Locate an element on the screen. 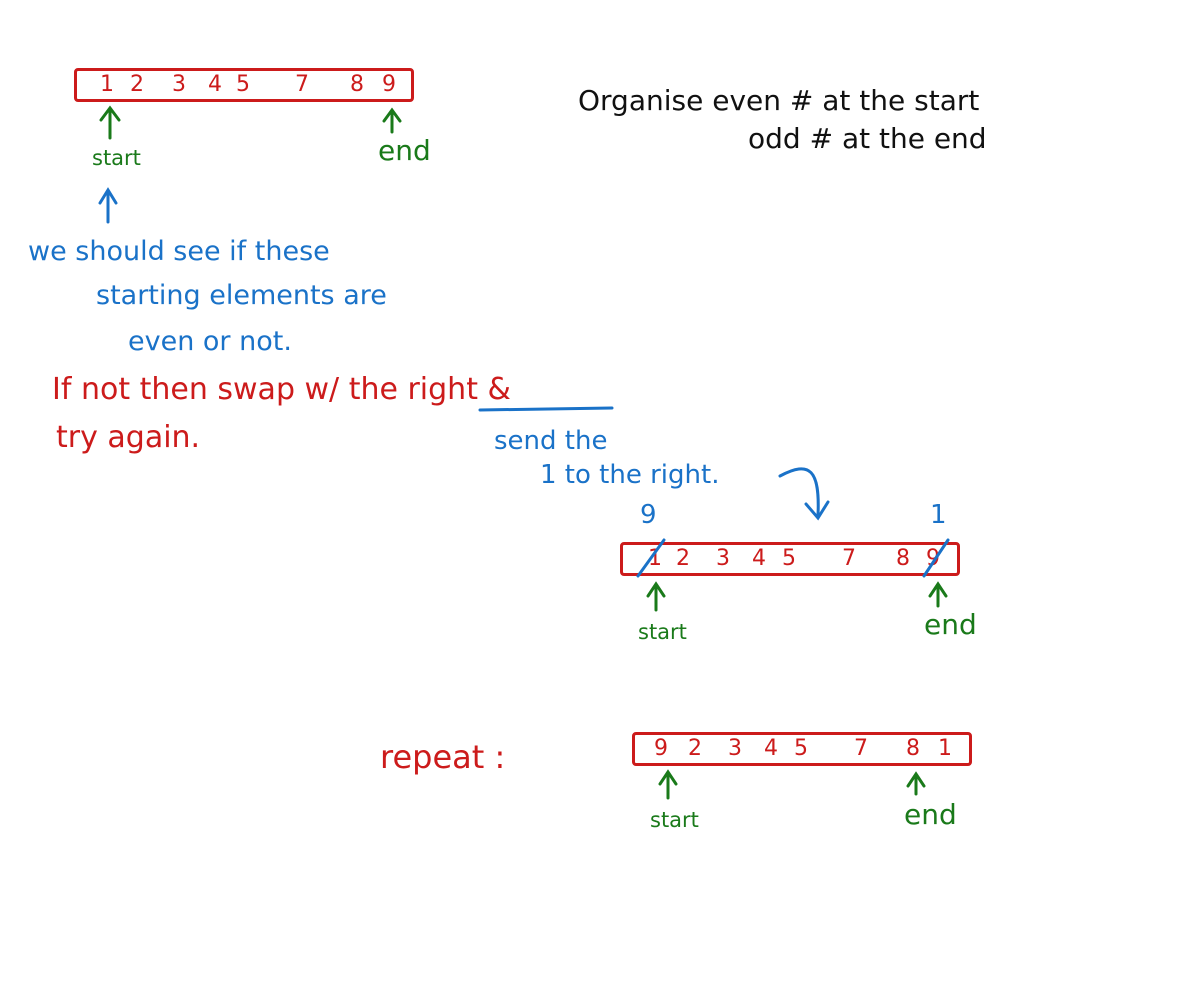 The height and width of the screenshot is (1000, 1196). array-3-start-label: start is located at coordinates (674, 820).